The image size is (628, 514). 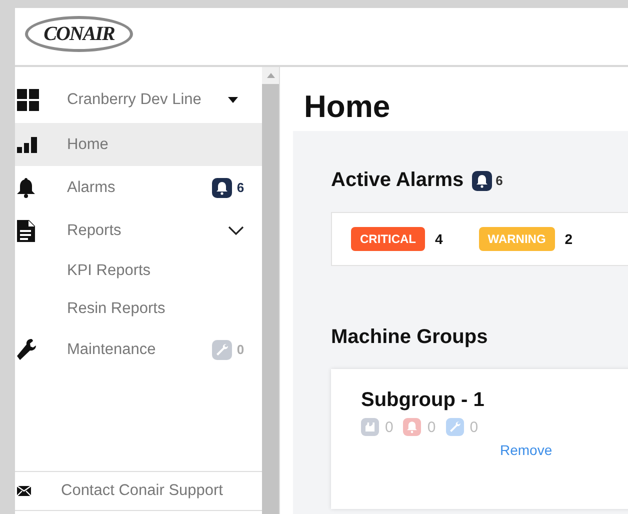 I want to click on badge-count: 0, so click(x=240, y=349).